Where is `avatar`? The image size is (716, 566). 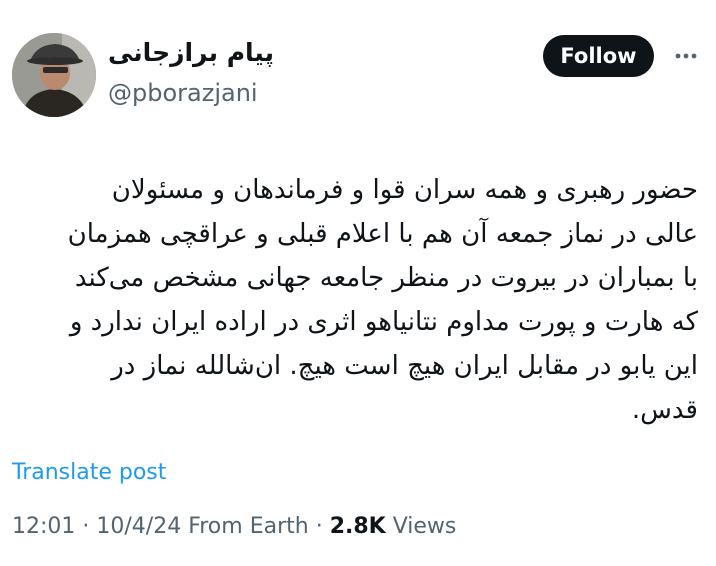 avatar is located at coordinates (54, 75).